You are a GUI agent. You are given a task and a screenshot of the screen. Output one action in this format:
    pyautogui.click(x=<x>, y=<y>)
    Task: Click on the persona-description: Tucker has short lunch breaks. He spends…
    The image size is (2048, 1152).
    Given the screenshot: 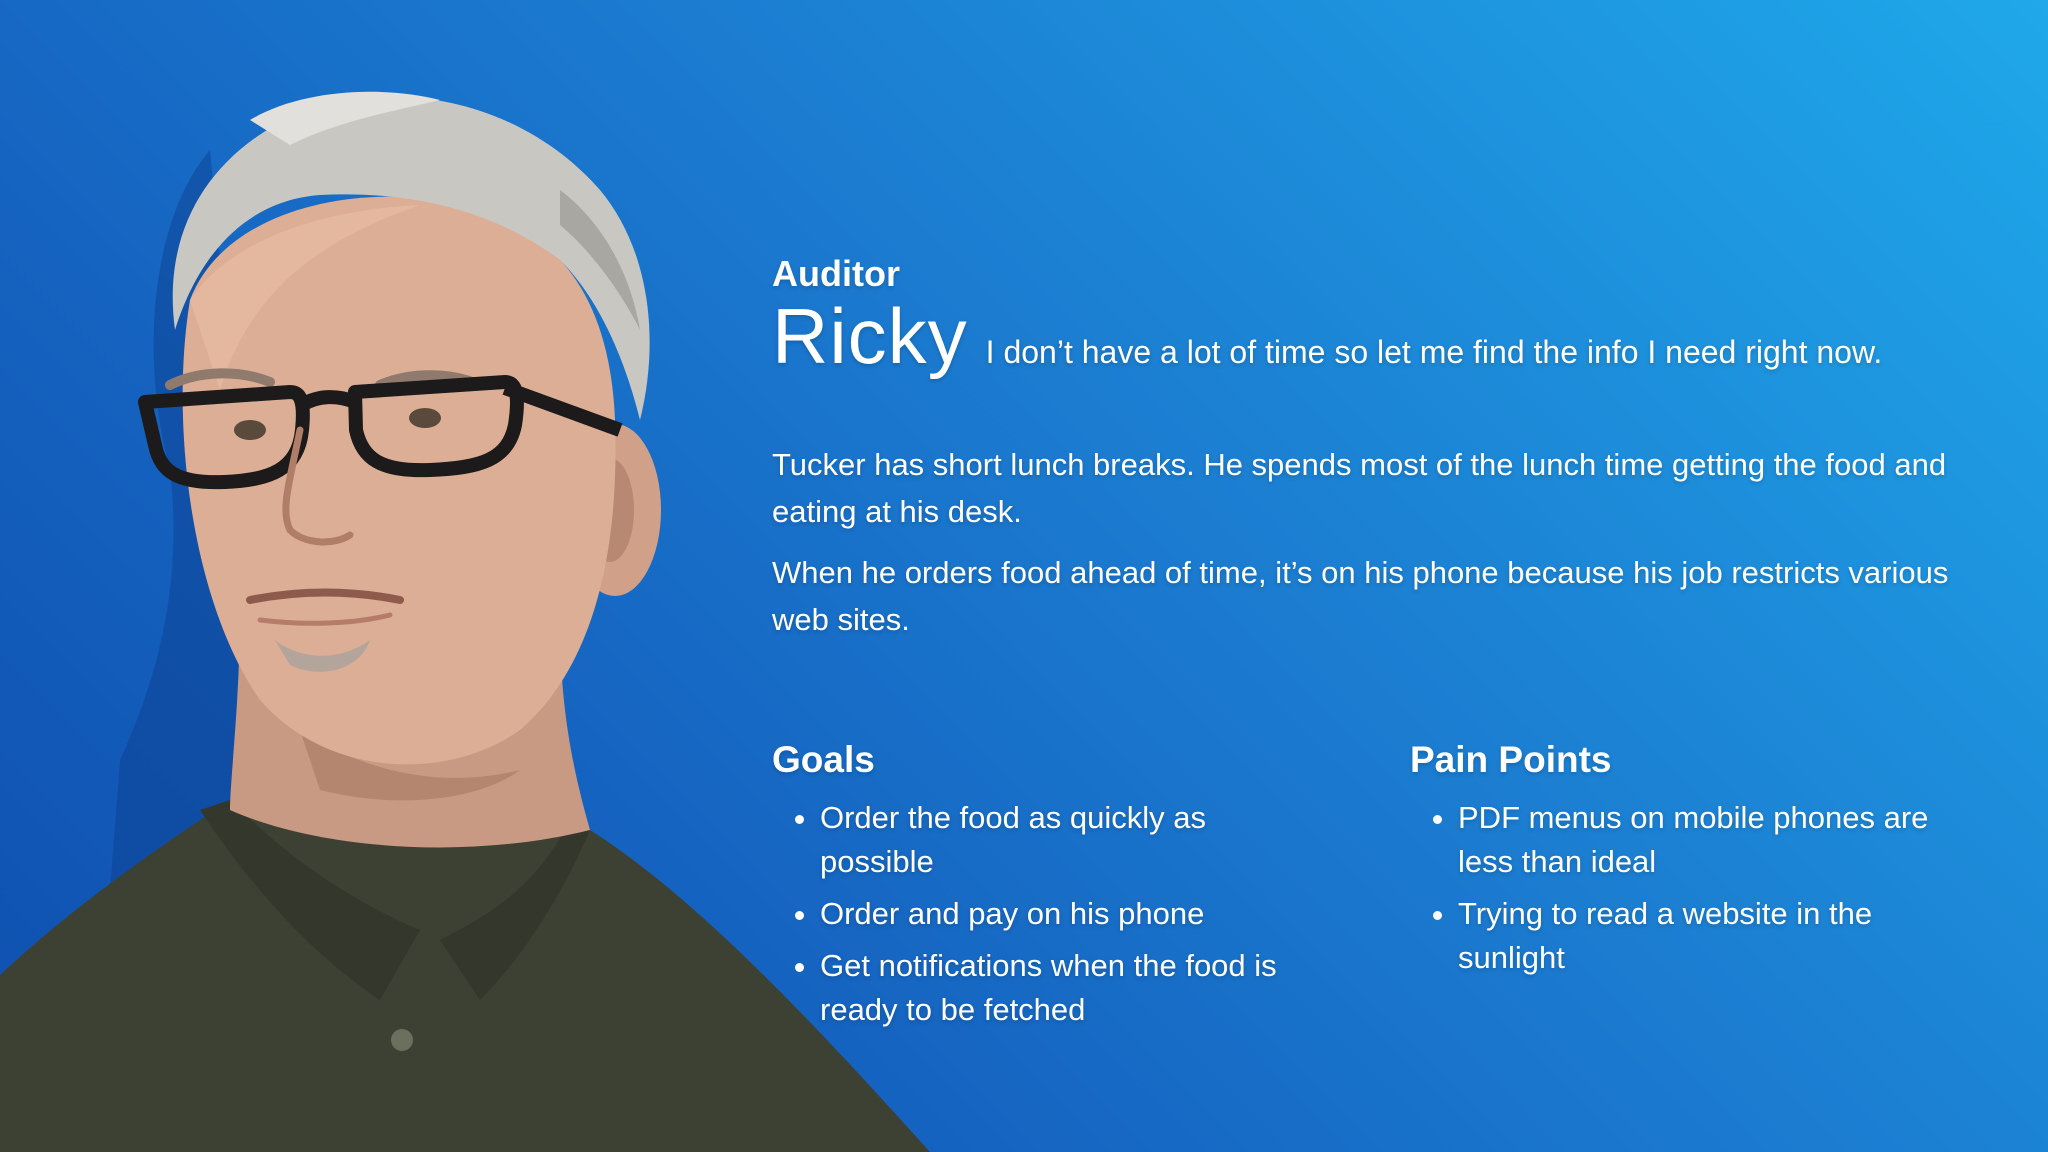 What is the action you would take?
    pyautogui.click(x=1372, y=542)
    